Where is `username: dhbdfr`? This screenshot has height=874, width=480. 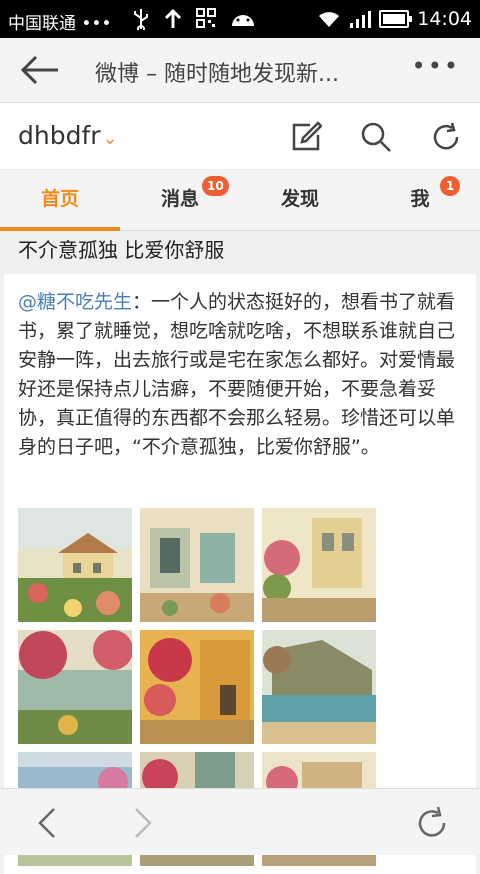 username: dhbdfr is located at coordinates (59, 135).